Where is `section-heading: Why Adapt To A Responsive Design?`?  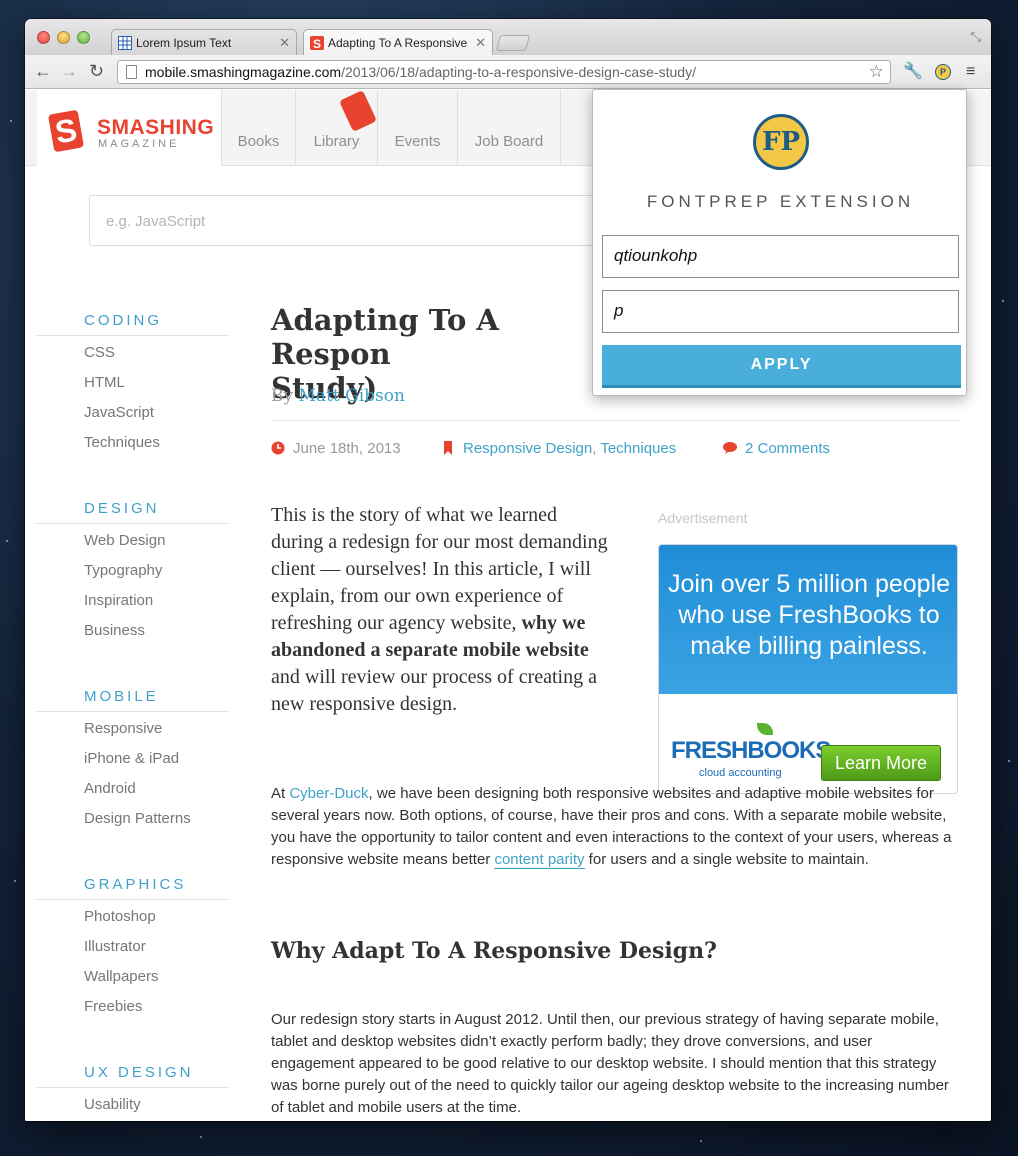 section-heading: Why Adapt To A Responsive Design? is located at coordinates (494, 951).